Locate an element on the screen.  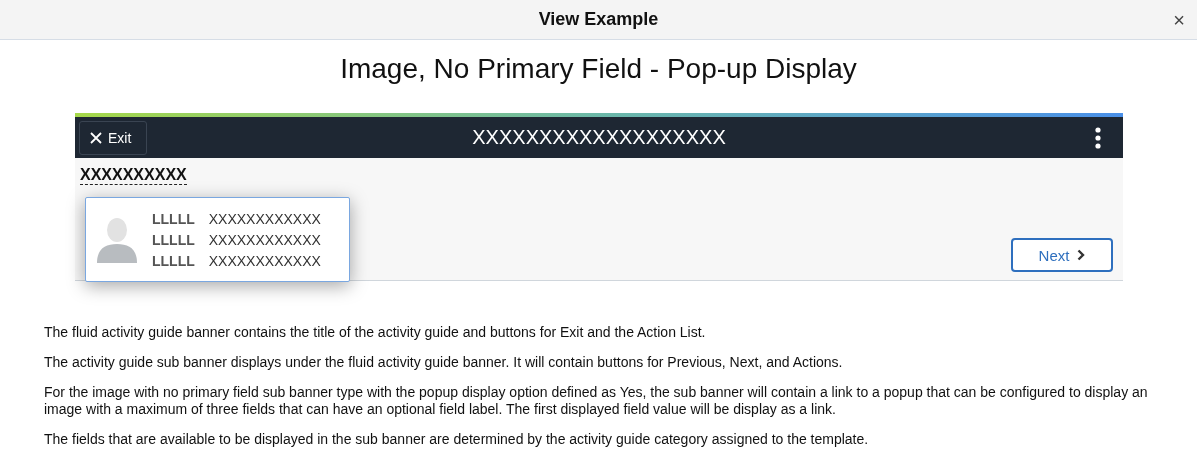
next-button: Next is located at coordinates (1062, 255).